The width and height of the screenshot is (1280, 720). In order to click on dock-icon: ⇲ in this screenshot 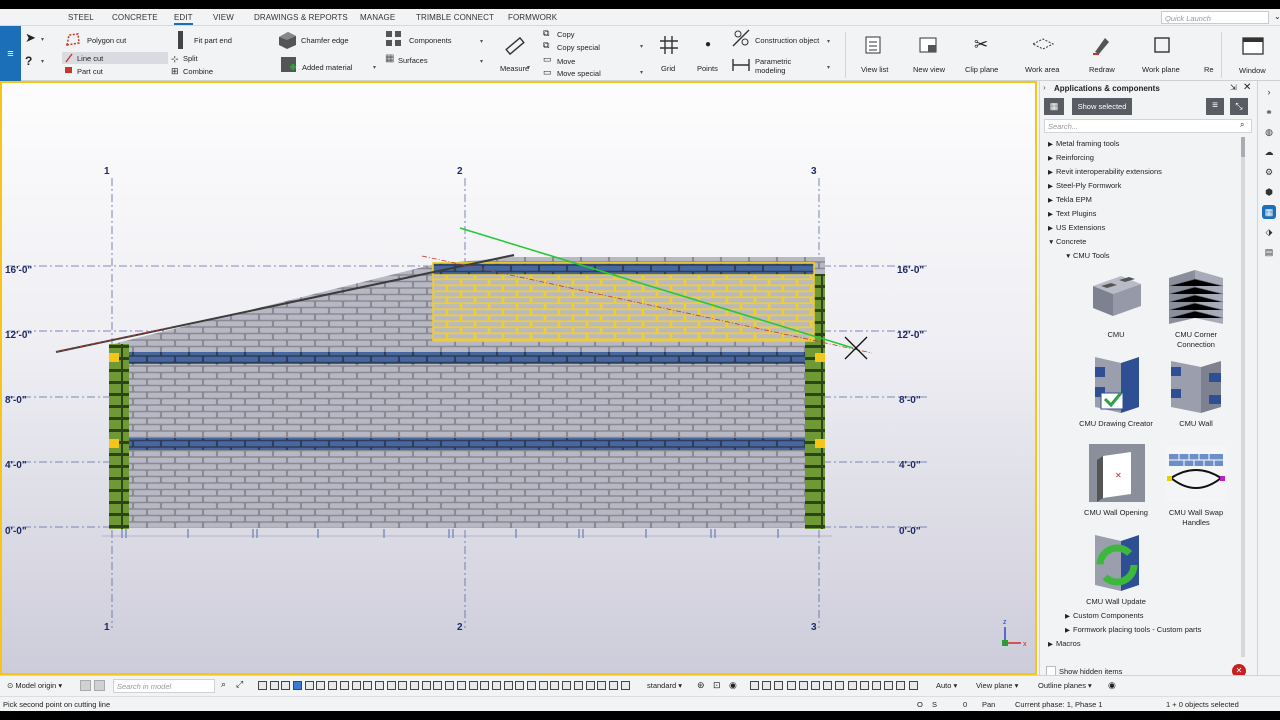, I will do `click(1233, 87)`.